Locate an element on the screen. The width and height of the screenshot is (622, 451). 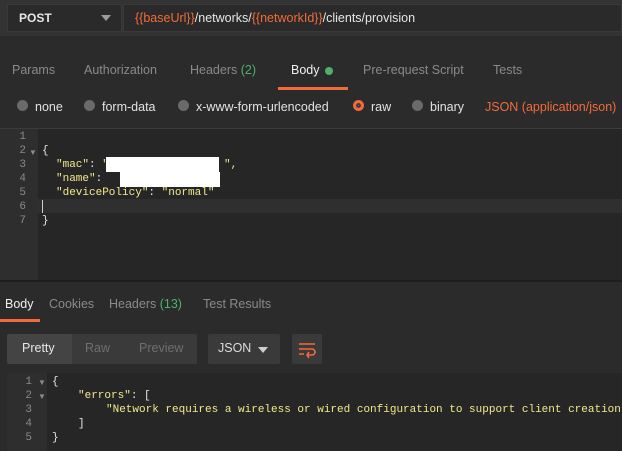
active-line-highlight is located at coordinates (330, 206).